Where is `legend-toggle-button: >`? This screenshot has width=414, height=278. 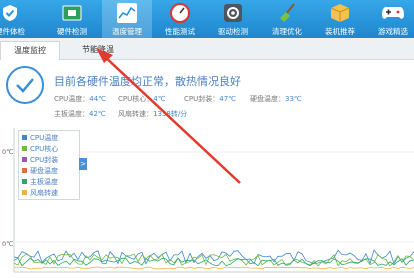
legend-toggle-button: > is located at coordinates (83, 164).